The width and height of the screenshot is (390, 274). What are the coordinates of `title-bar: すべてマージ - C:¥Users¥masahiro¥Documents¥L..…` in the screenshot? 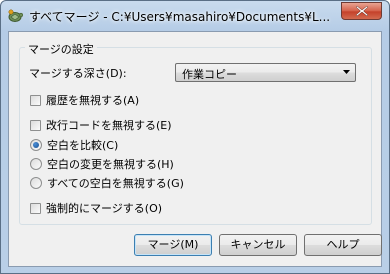 It's located at (195, 16).